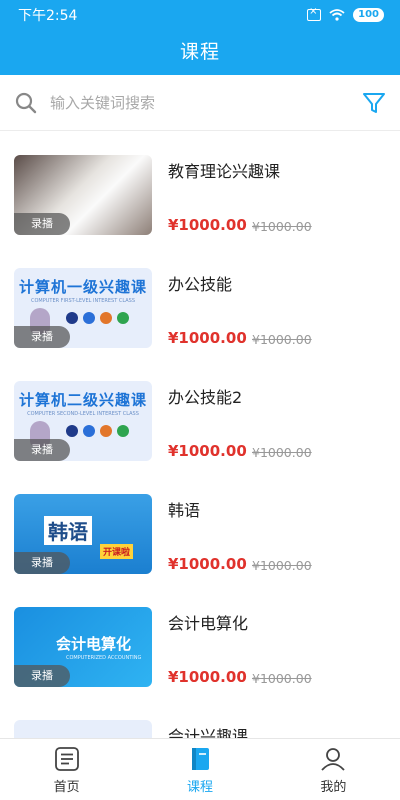 The height and width of the screenshot is (800, 400). Describe the element at coordinates (66, 759) in the screenshot. I see `list-icon` at that location.